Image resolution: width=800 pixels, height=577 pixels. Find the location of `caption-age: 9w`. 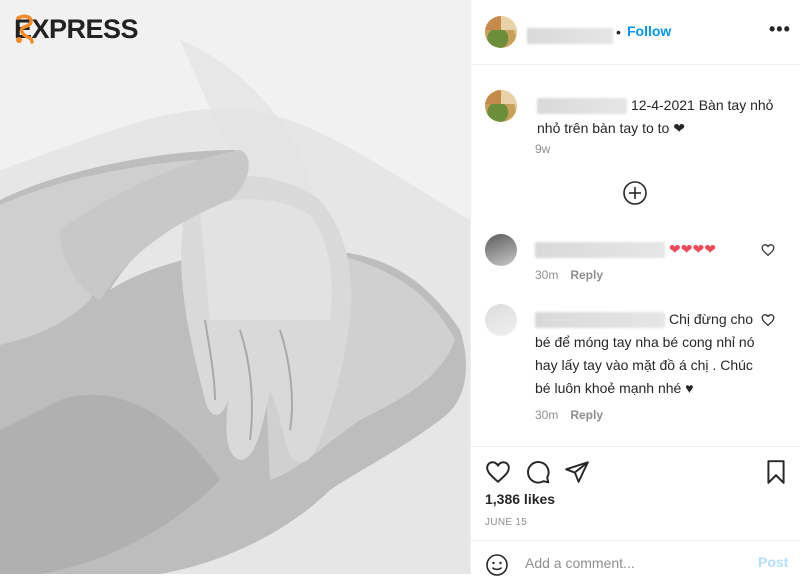

caption-age: 9w is located at coordinates (543, 149).